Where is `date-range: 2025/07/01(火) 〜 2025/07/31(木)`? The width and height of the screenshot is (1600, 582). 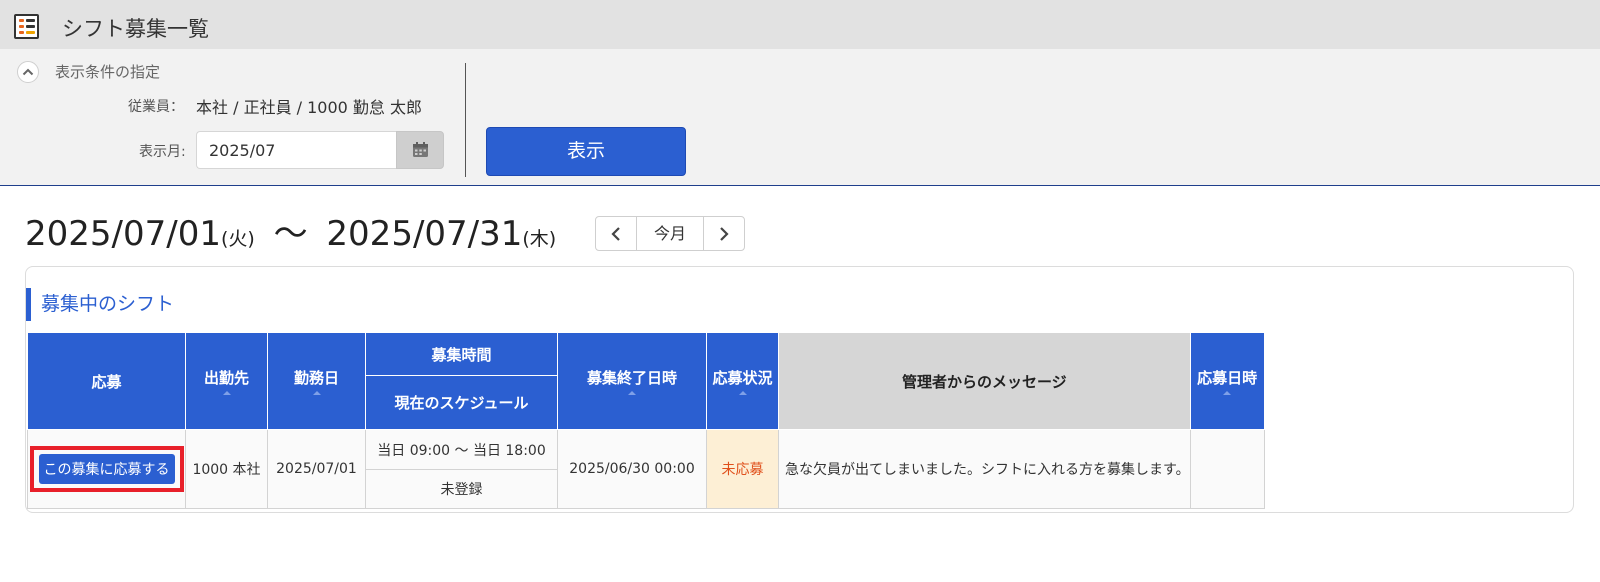 date-range: 2025/07/01(火) 〜 2025/07/31(木) is located at coordinates (290, 230).